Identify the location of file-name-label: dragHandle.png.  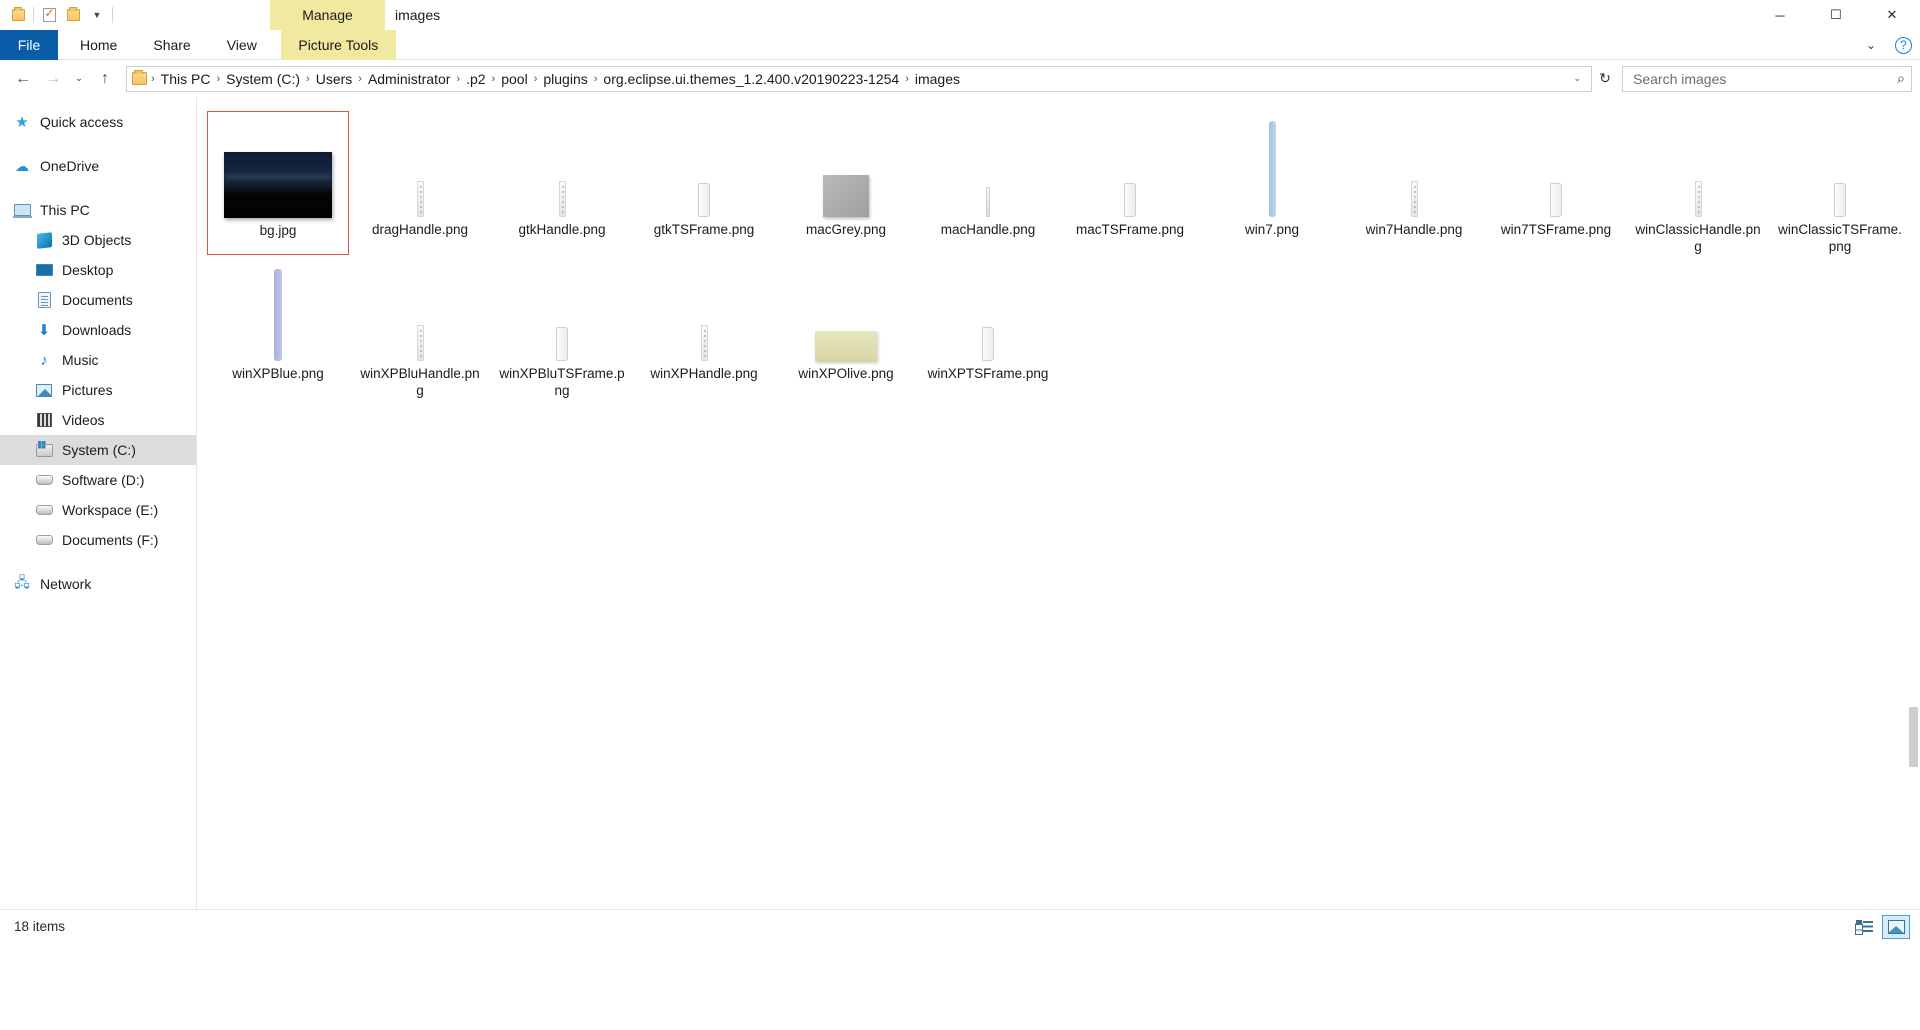
(420, 229).